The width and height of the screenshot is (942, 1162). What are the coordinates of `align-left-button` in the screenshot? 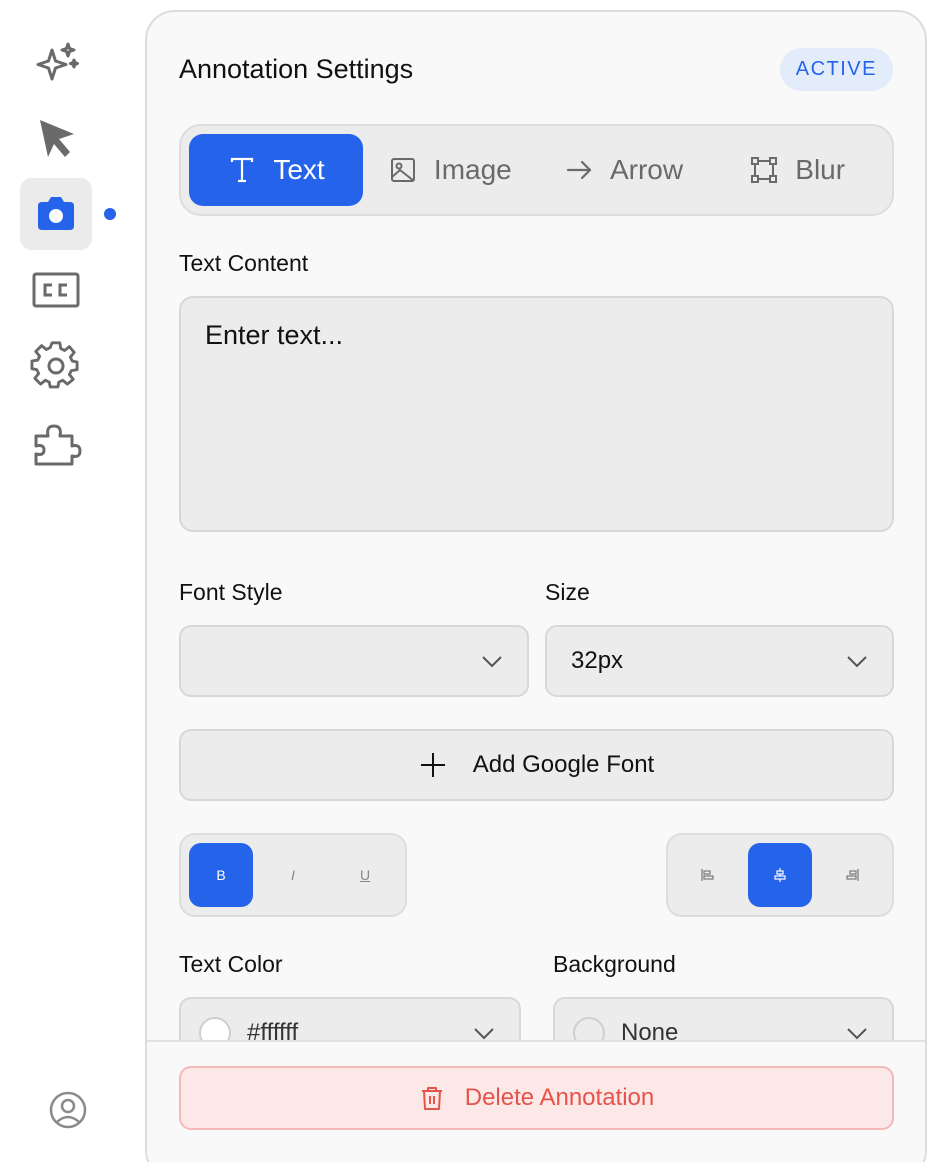 It's located at (708, 875).